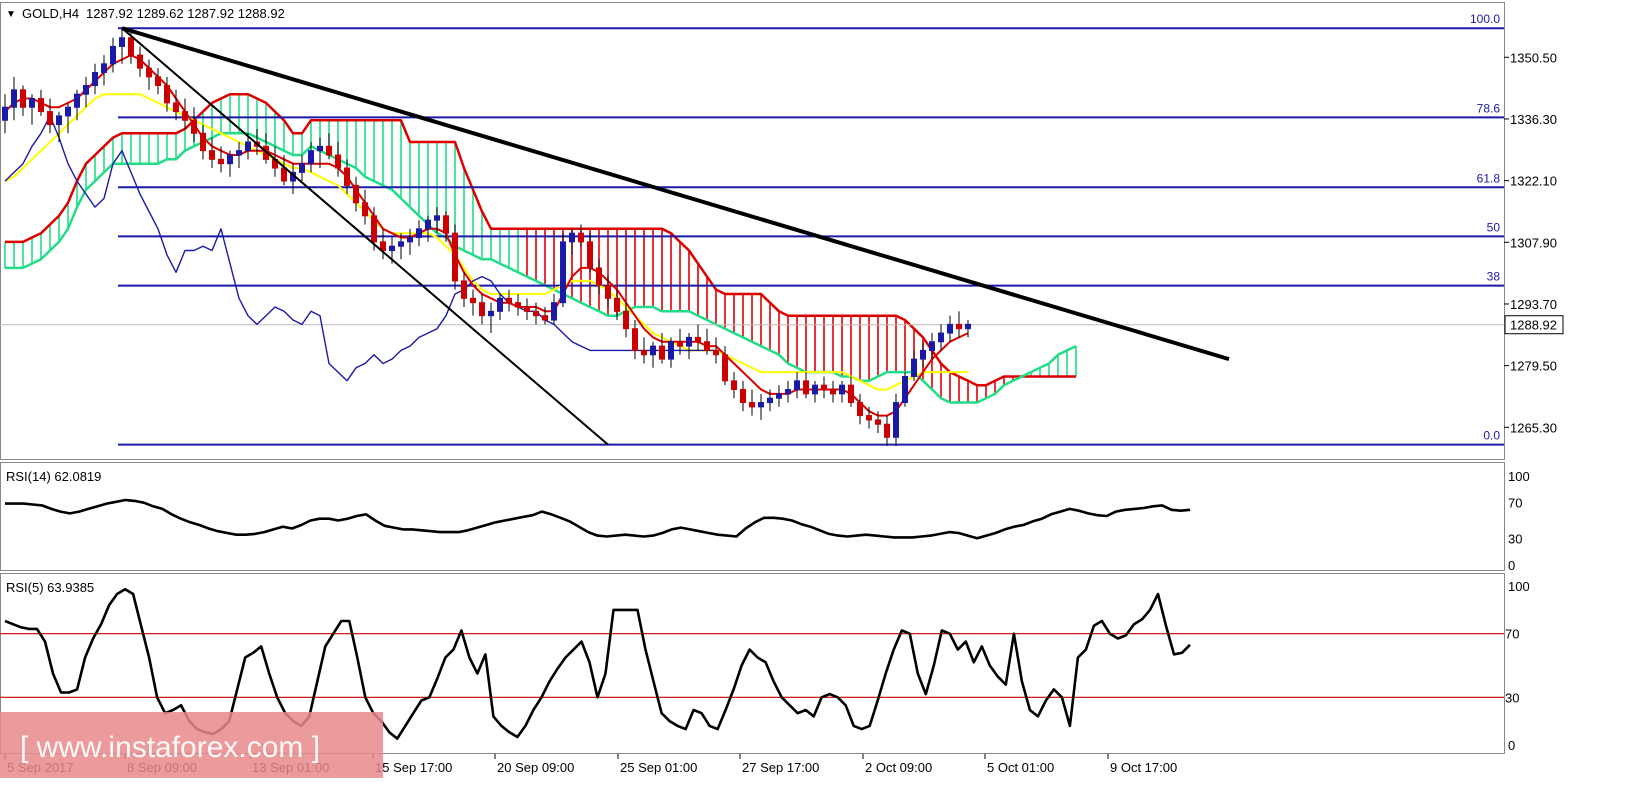 The height and width of the screenshot is (811, 1632). Describe the element at coordinates (1485, 19) in the screenshot. I see `fib-level-label: 100.0` at that location.